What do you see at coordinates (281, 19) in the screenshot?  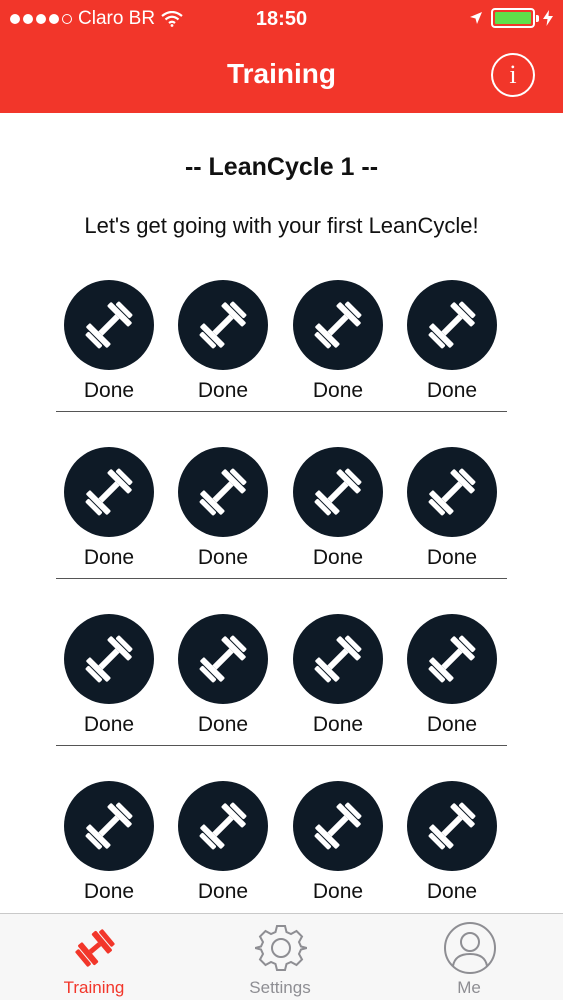 I see `status-bar: Claro BR 18:50` at bounding box center [281, 19].